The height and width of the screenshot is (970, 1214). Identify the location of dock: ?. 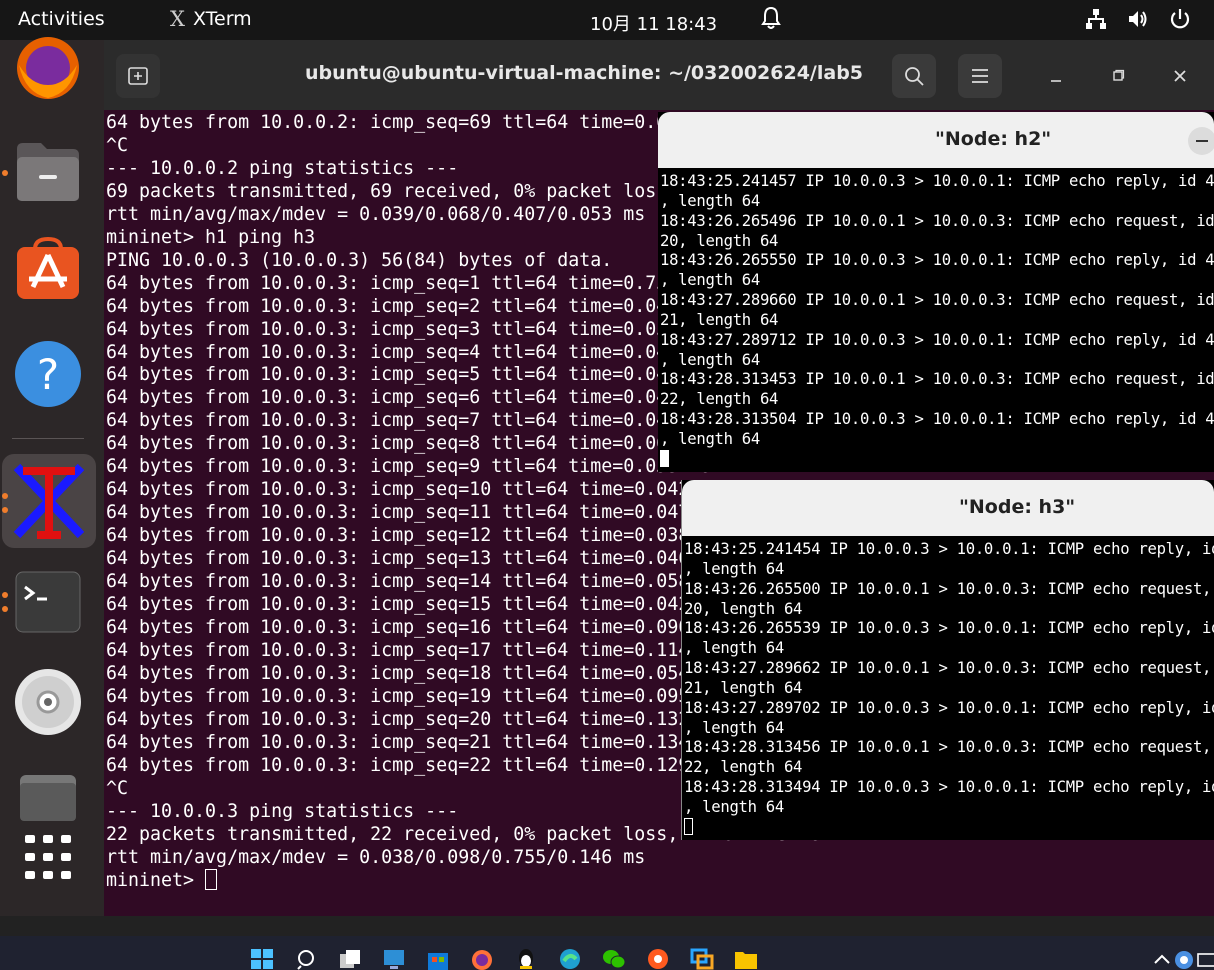
(52, 476).